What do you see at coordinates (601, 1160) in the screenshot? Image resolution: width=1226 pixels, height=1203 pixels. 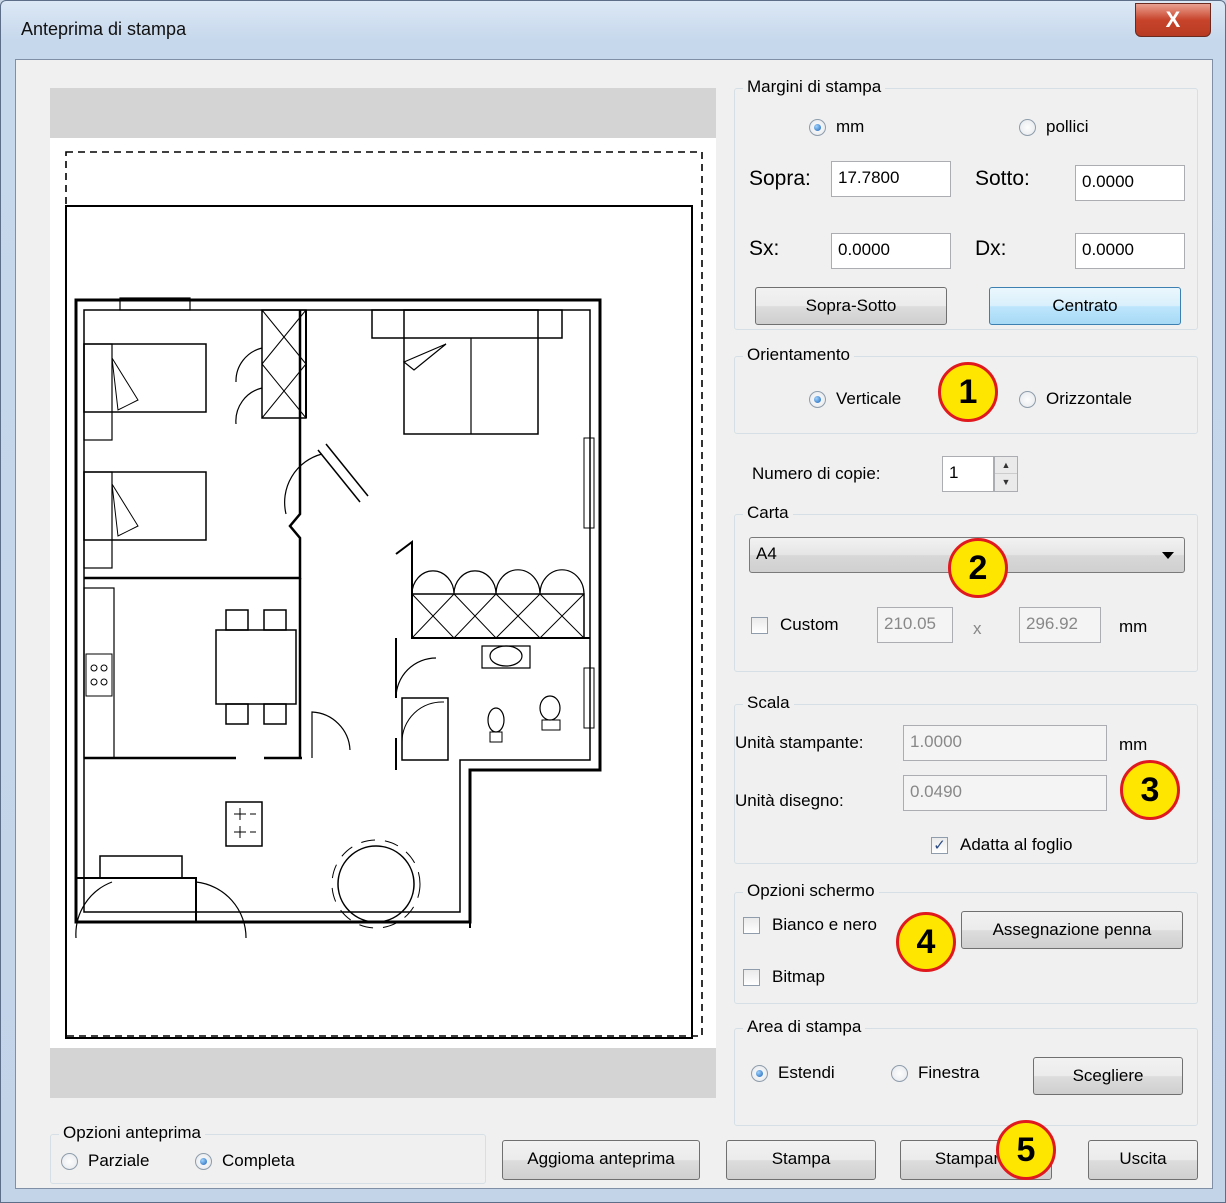 I see `refresh-preview-button: Aggioma anteprima` at bounding box center [601, 1160].